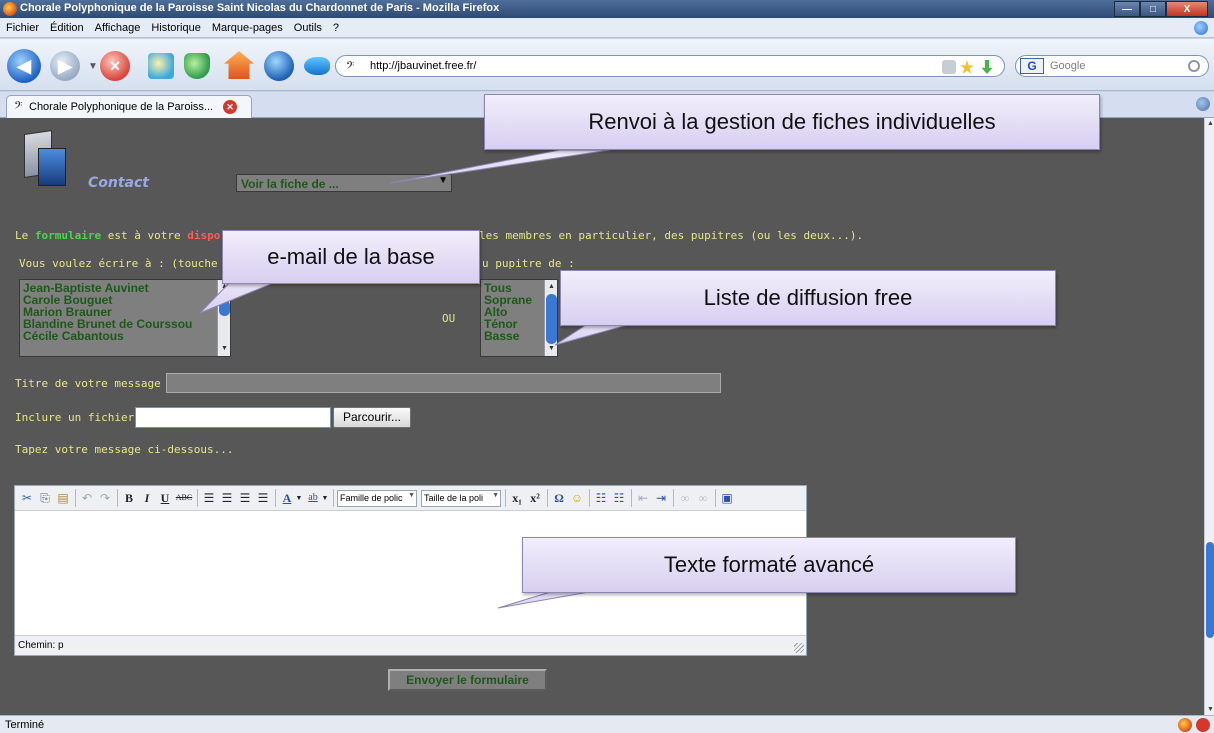 This screenshot has width=1214, height=733. Describe the element at coordinates (22, 28) in the screenshot. I see `menu-fichier: Fichier` at that location.